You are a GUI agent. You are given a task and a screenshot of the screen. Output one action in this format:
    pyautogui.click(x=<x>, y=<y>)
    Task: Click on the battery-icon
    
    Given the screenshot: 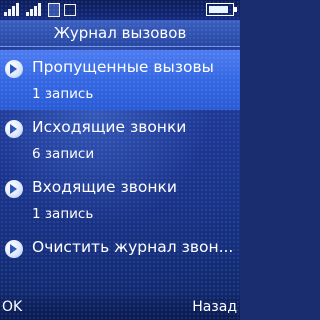 What is the action you would take?
    pyautogui.click(x=221, y=9)
    